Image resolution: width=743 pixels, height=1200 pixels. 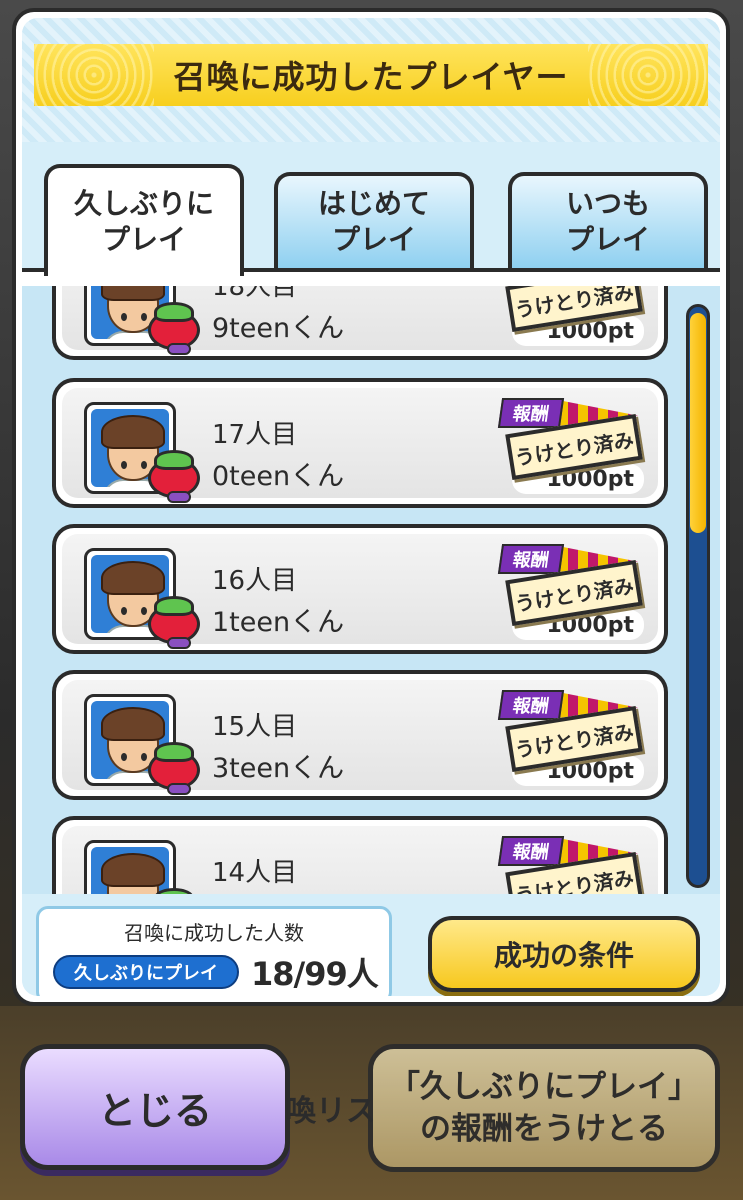 I want to click on player-name: 3teenくん, so click(x=278, y=768).